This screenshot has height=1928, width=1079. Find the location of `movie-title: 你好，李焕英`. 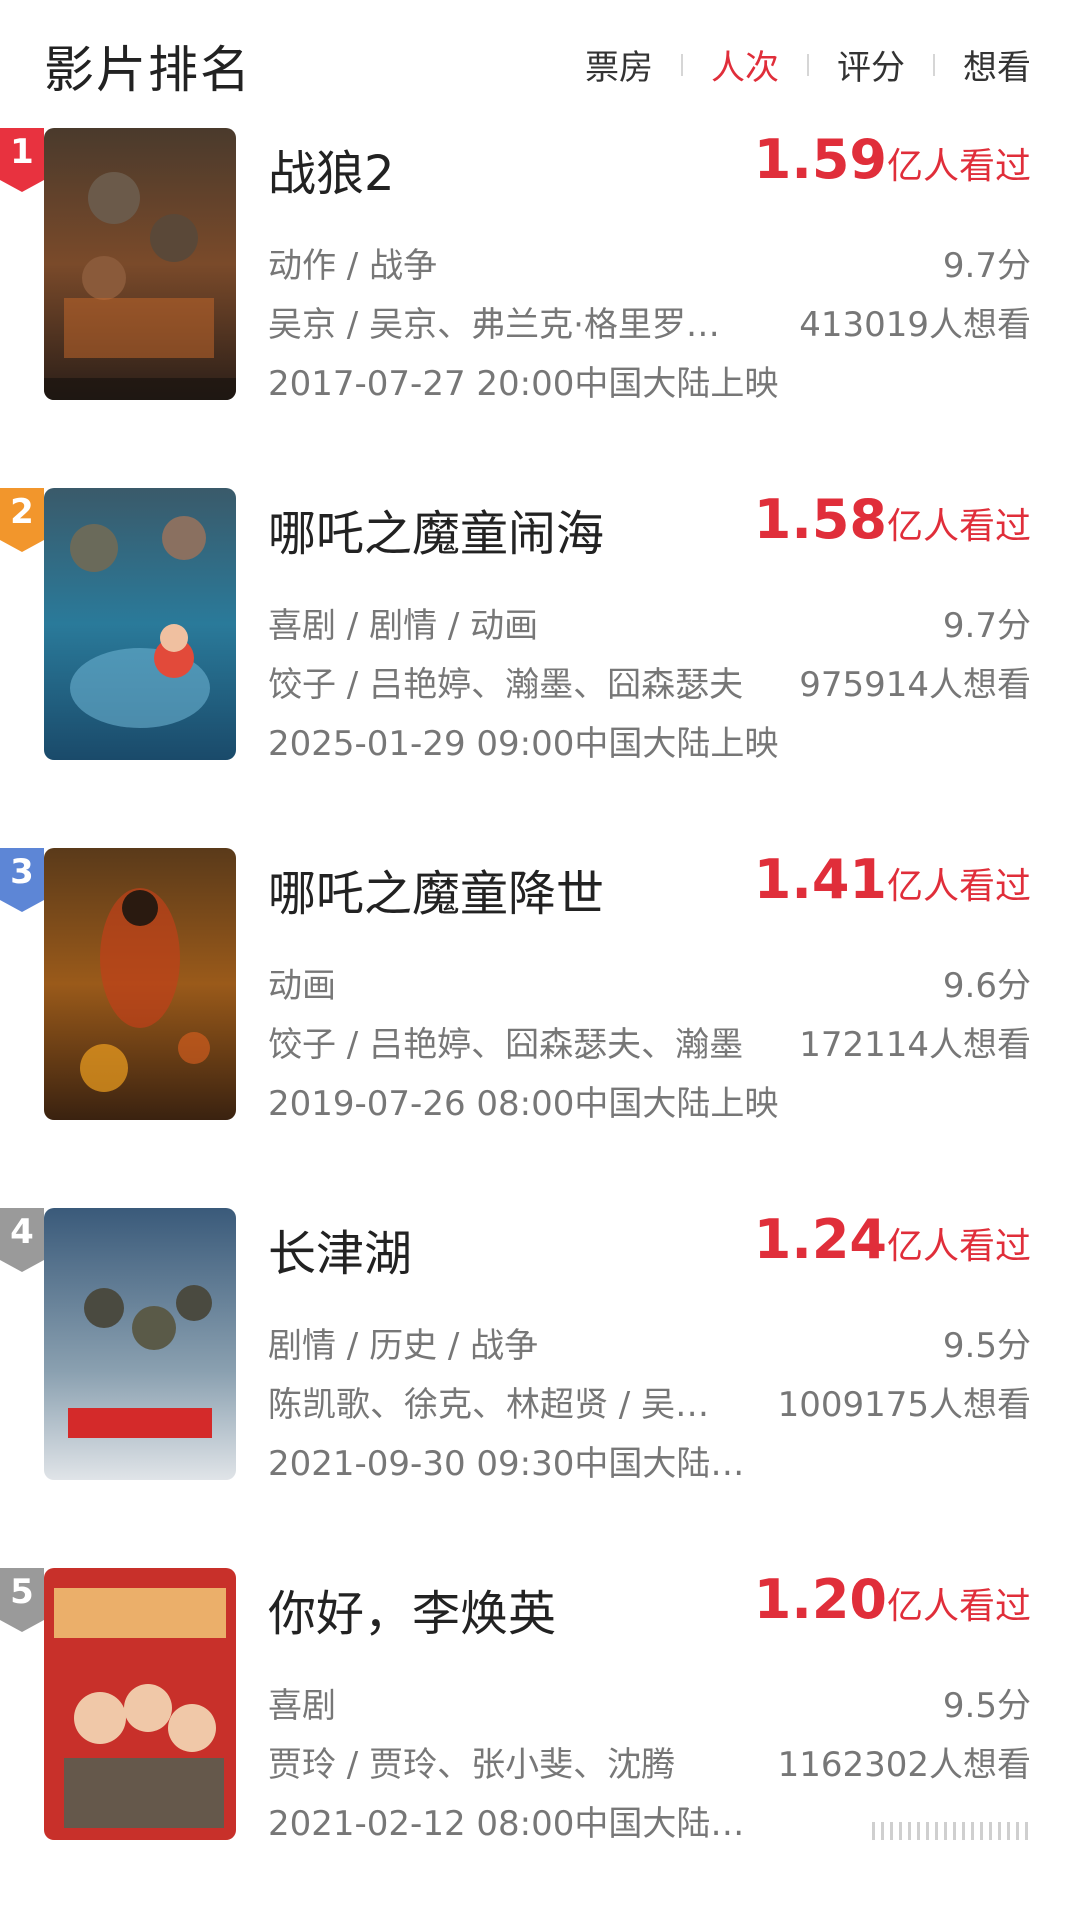

movie-title: 你好，李焕英 is located at coordinates (412, 1609).